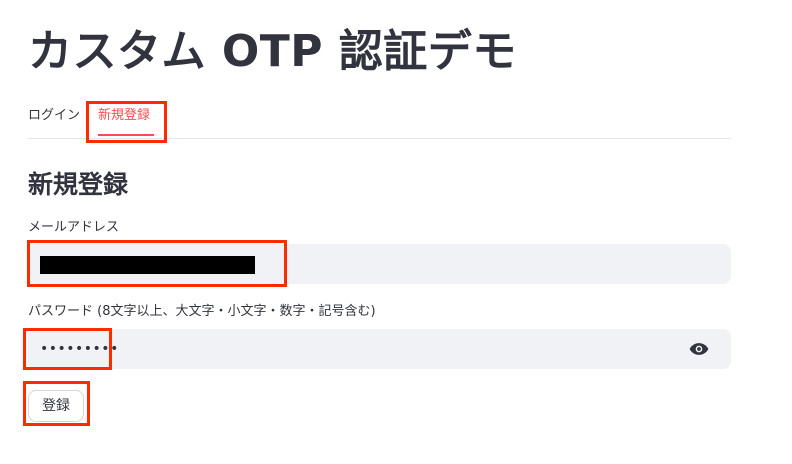 This screenshot has height=464, width=792. Describe the element at coordinates (202, 311) in the screenshot. I see `password-field-label: パスワード (8文字以上、大文字・小文字・数字・記号含む)` at that location.